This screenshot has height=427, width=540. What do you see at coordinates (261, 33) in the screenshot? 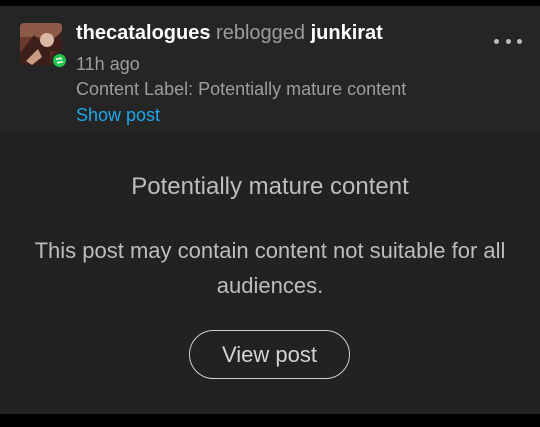
I see `reblog-action-text: reblogged` at bounding box center [261, 33].